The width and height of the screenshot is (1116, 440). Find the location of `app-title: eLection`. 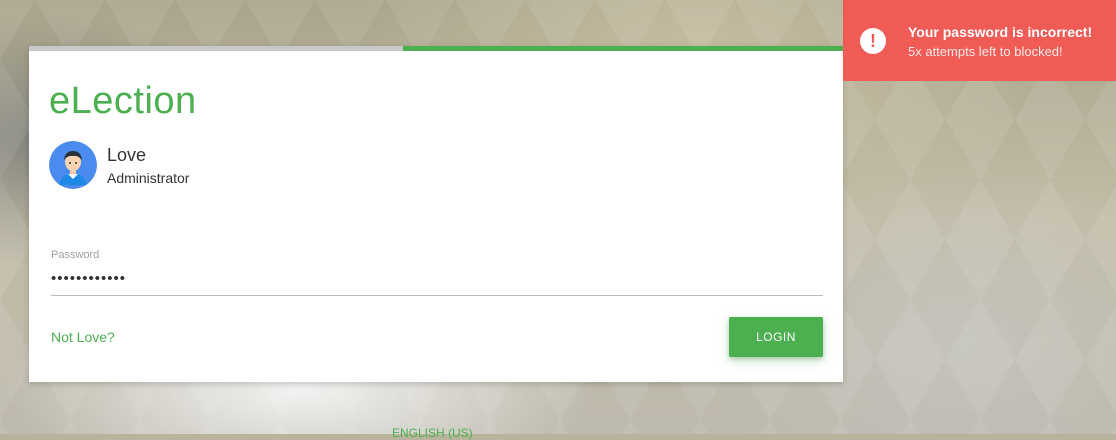

app-title: eLection is located at coordinates (123, 101).